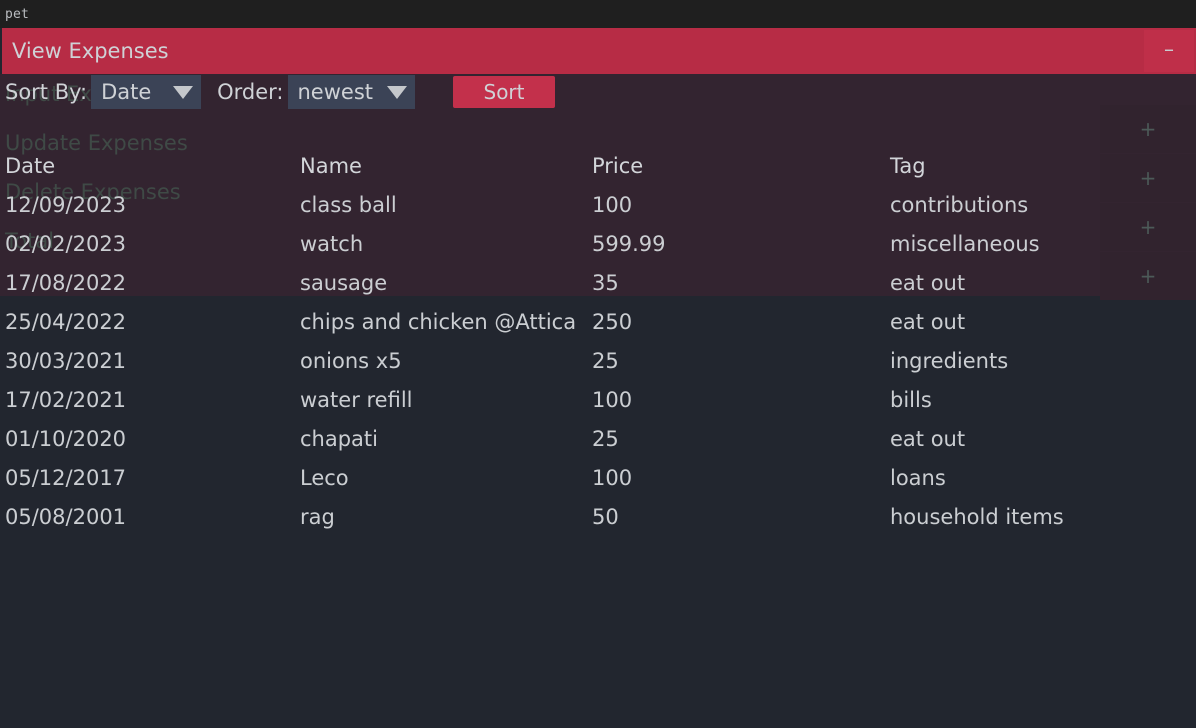  Describe the element at coordinates (977, 516) in the screenshot. I see `cell-tag: household items` at that location.